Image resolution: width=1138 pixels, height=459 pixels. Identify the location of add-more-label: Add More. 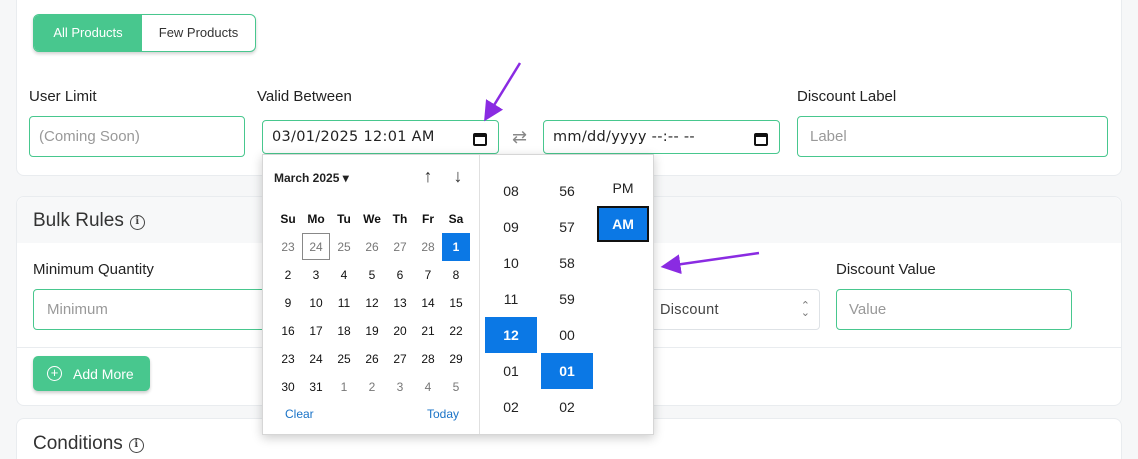
(103, 373).